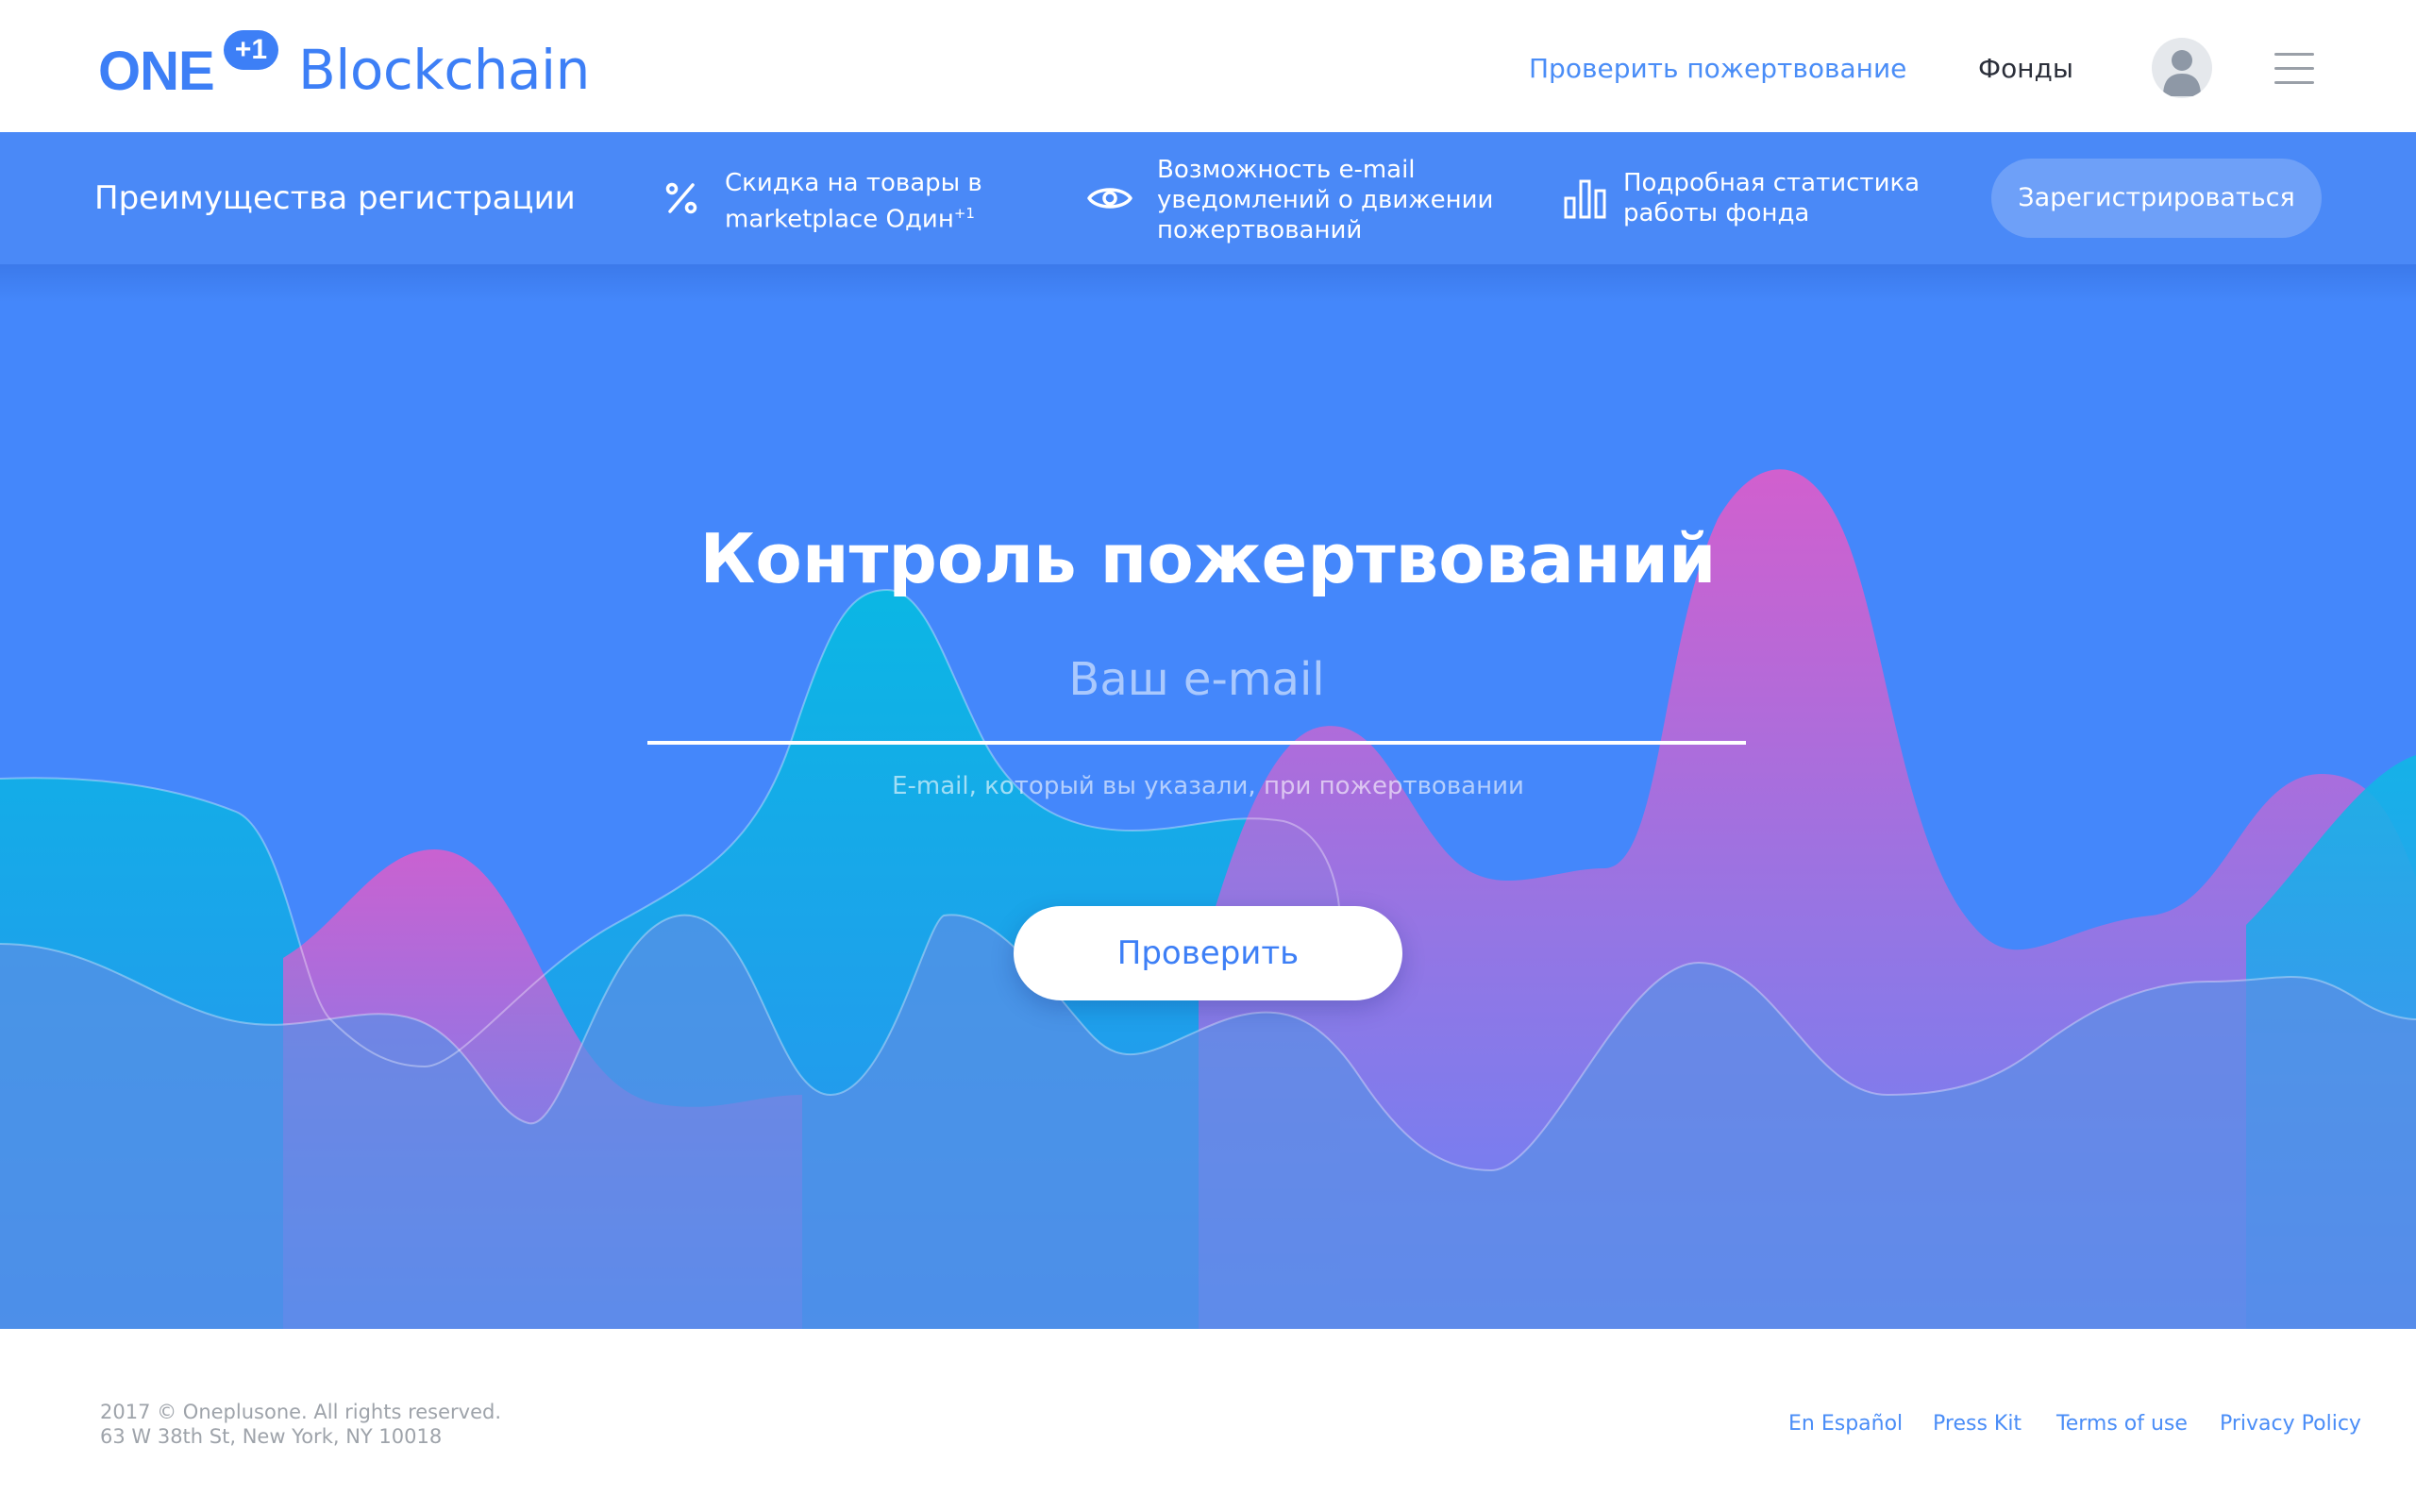  I want to click on logo-plus-one-badge: +1, so click(251, 50).